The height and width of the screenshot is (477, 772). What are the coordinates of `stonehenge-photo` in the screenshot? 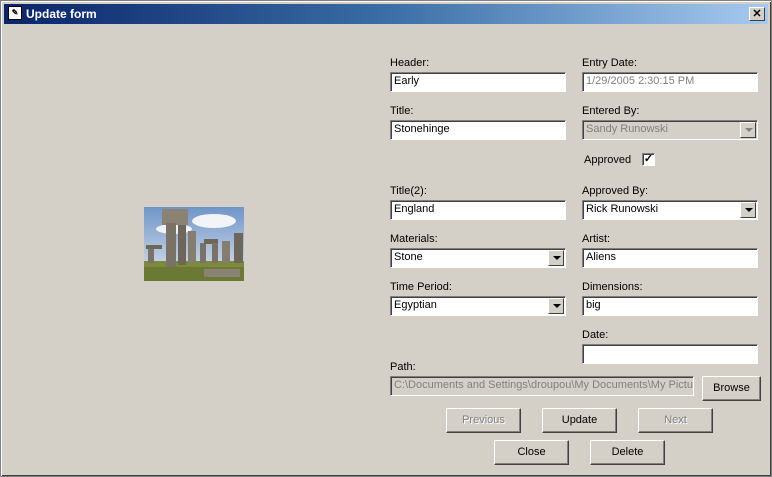 It's located at (194, 244).